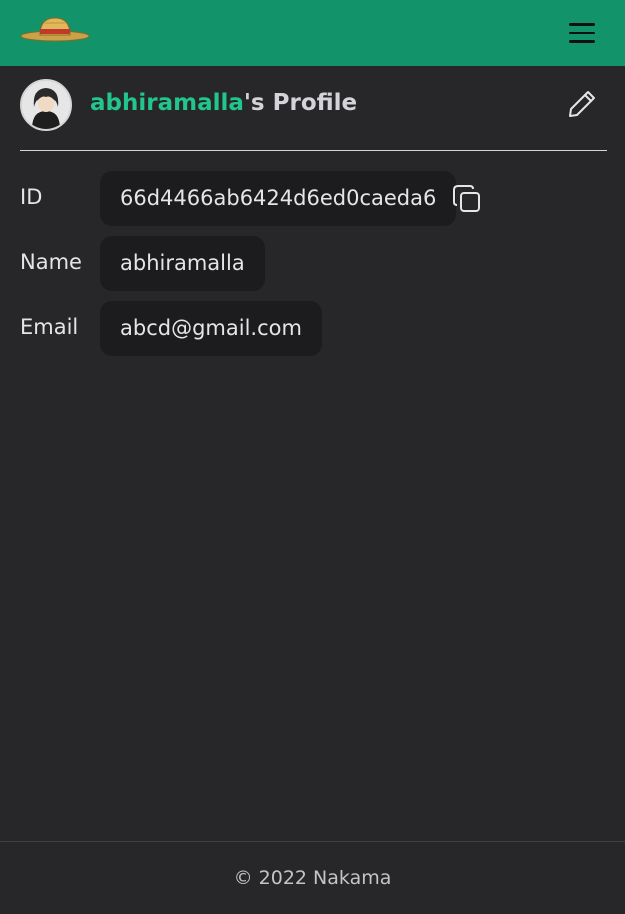 This screenshot has height=914, width=625. Describe the element at coordinates (182, 263) in the screenshot. I see `name-value: abhiramalla` at that location.